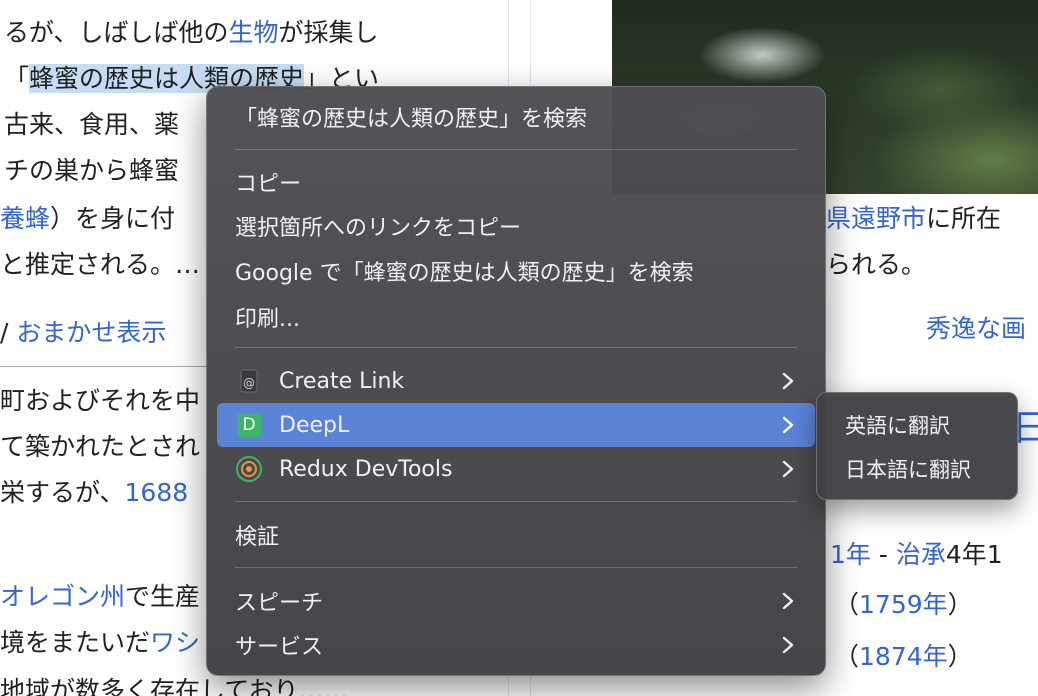 This screenshot has height=696, width=1038. What do you see at coordinates (105, 366) in the screenshot?
I see `section-divider` at bounding box center [105, 366].